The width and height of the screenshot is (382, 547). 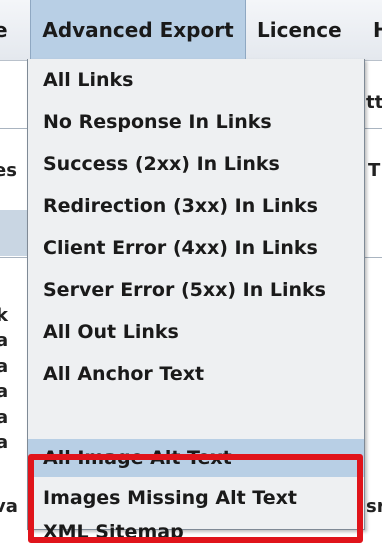 What do you see at coordinates (8, 170) in the screenshot?
I see `bg-text-fragment: es` at bounding box center [8, 170].